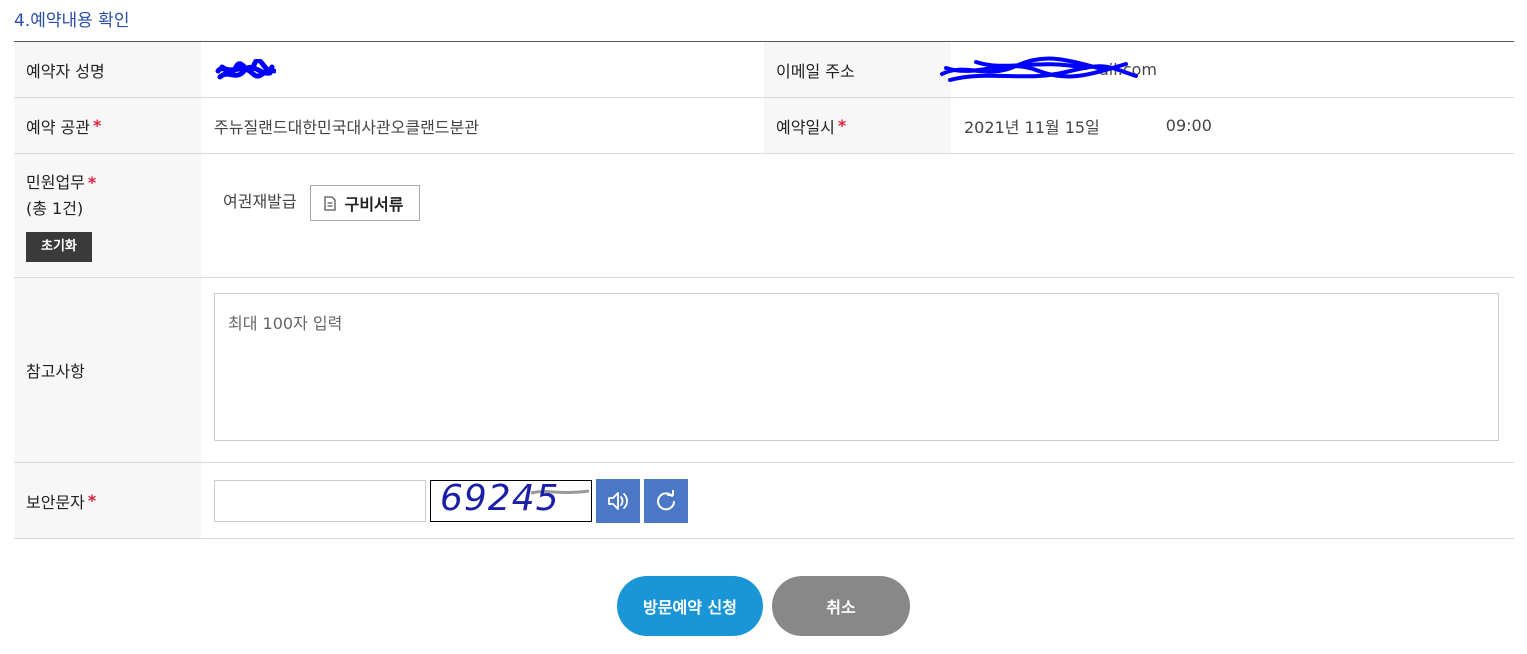 The image size is (1527, 654). I want to click on email-value: ail.com, so click(1227, 69).